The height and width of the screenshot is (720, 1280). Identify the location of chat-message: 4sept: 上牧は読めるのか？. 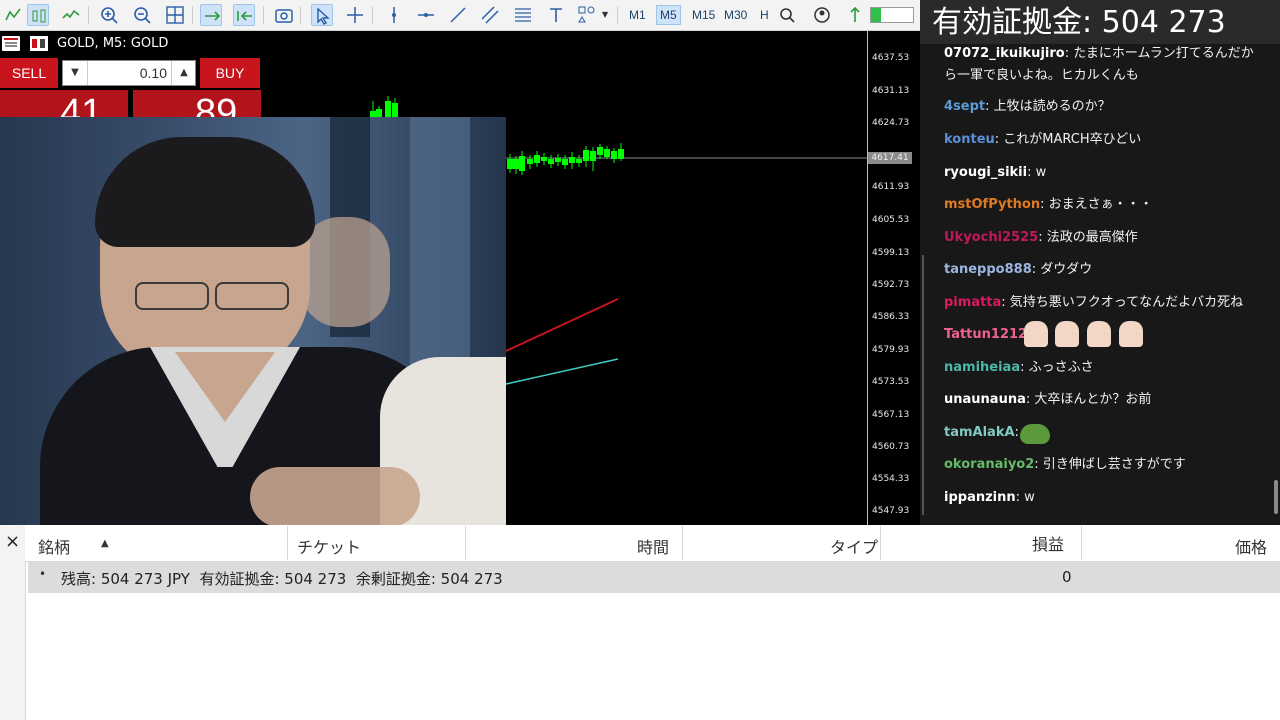
(1027, 106).